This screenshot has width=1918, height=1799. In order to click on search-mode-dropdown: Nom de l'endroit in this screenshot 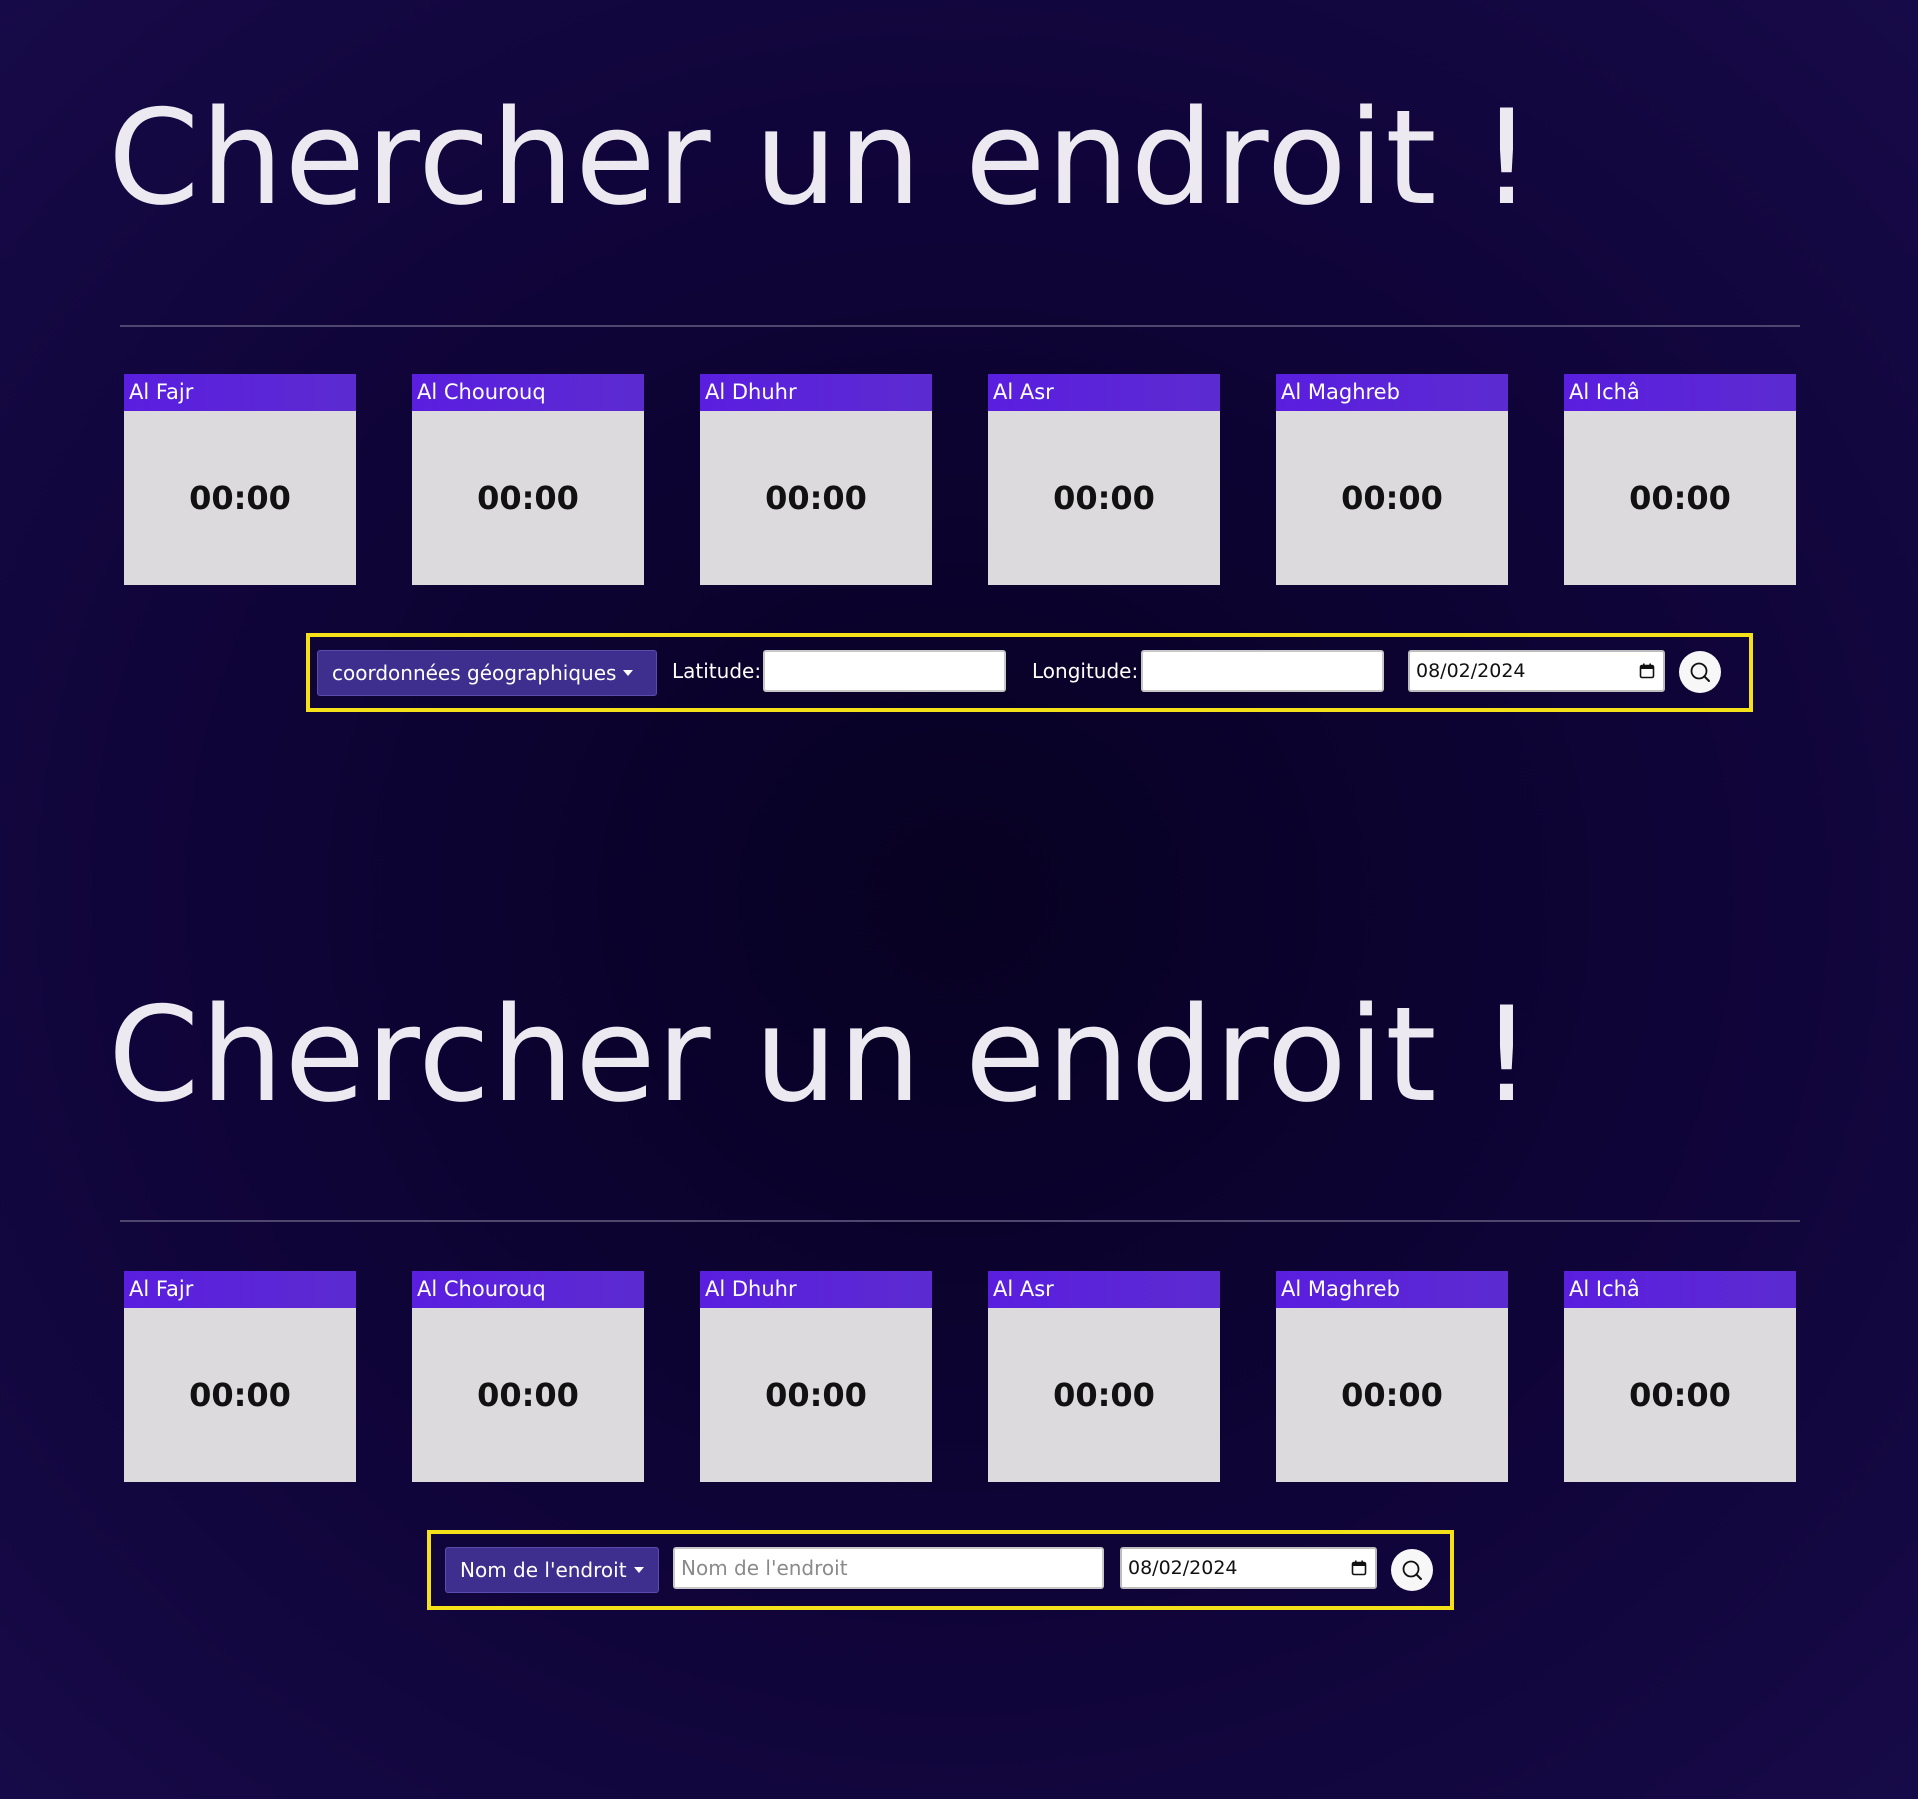, I will do `click(552, 1570)`.